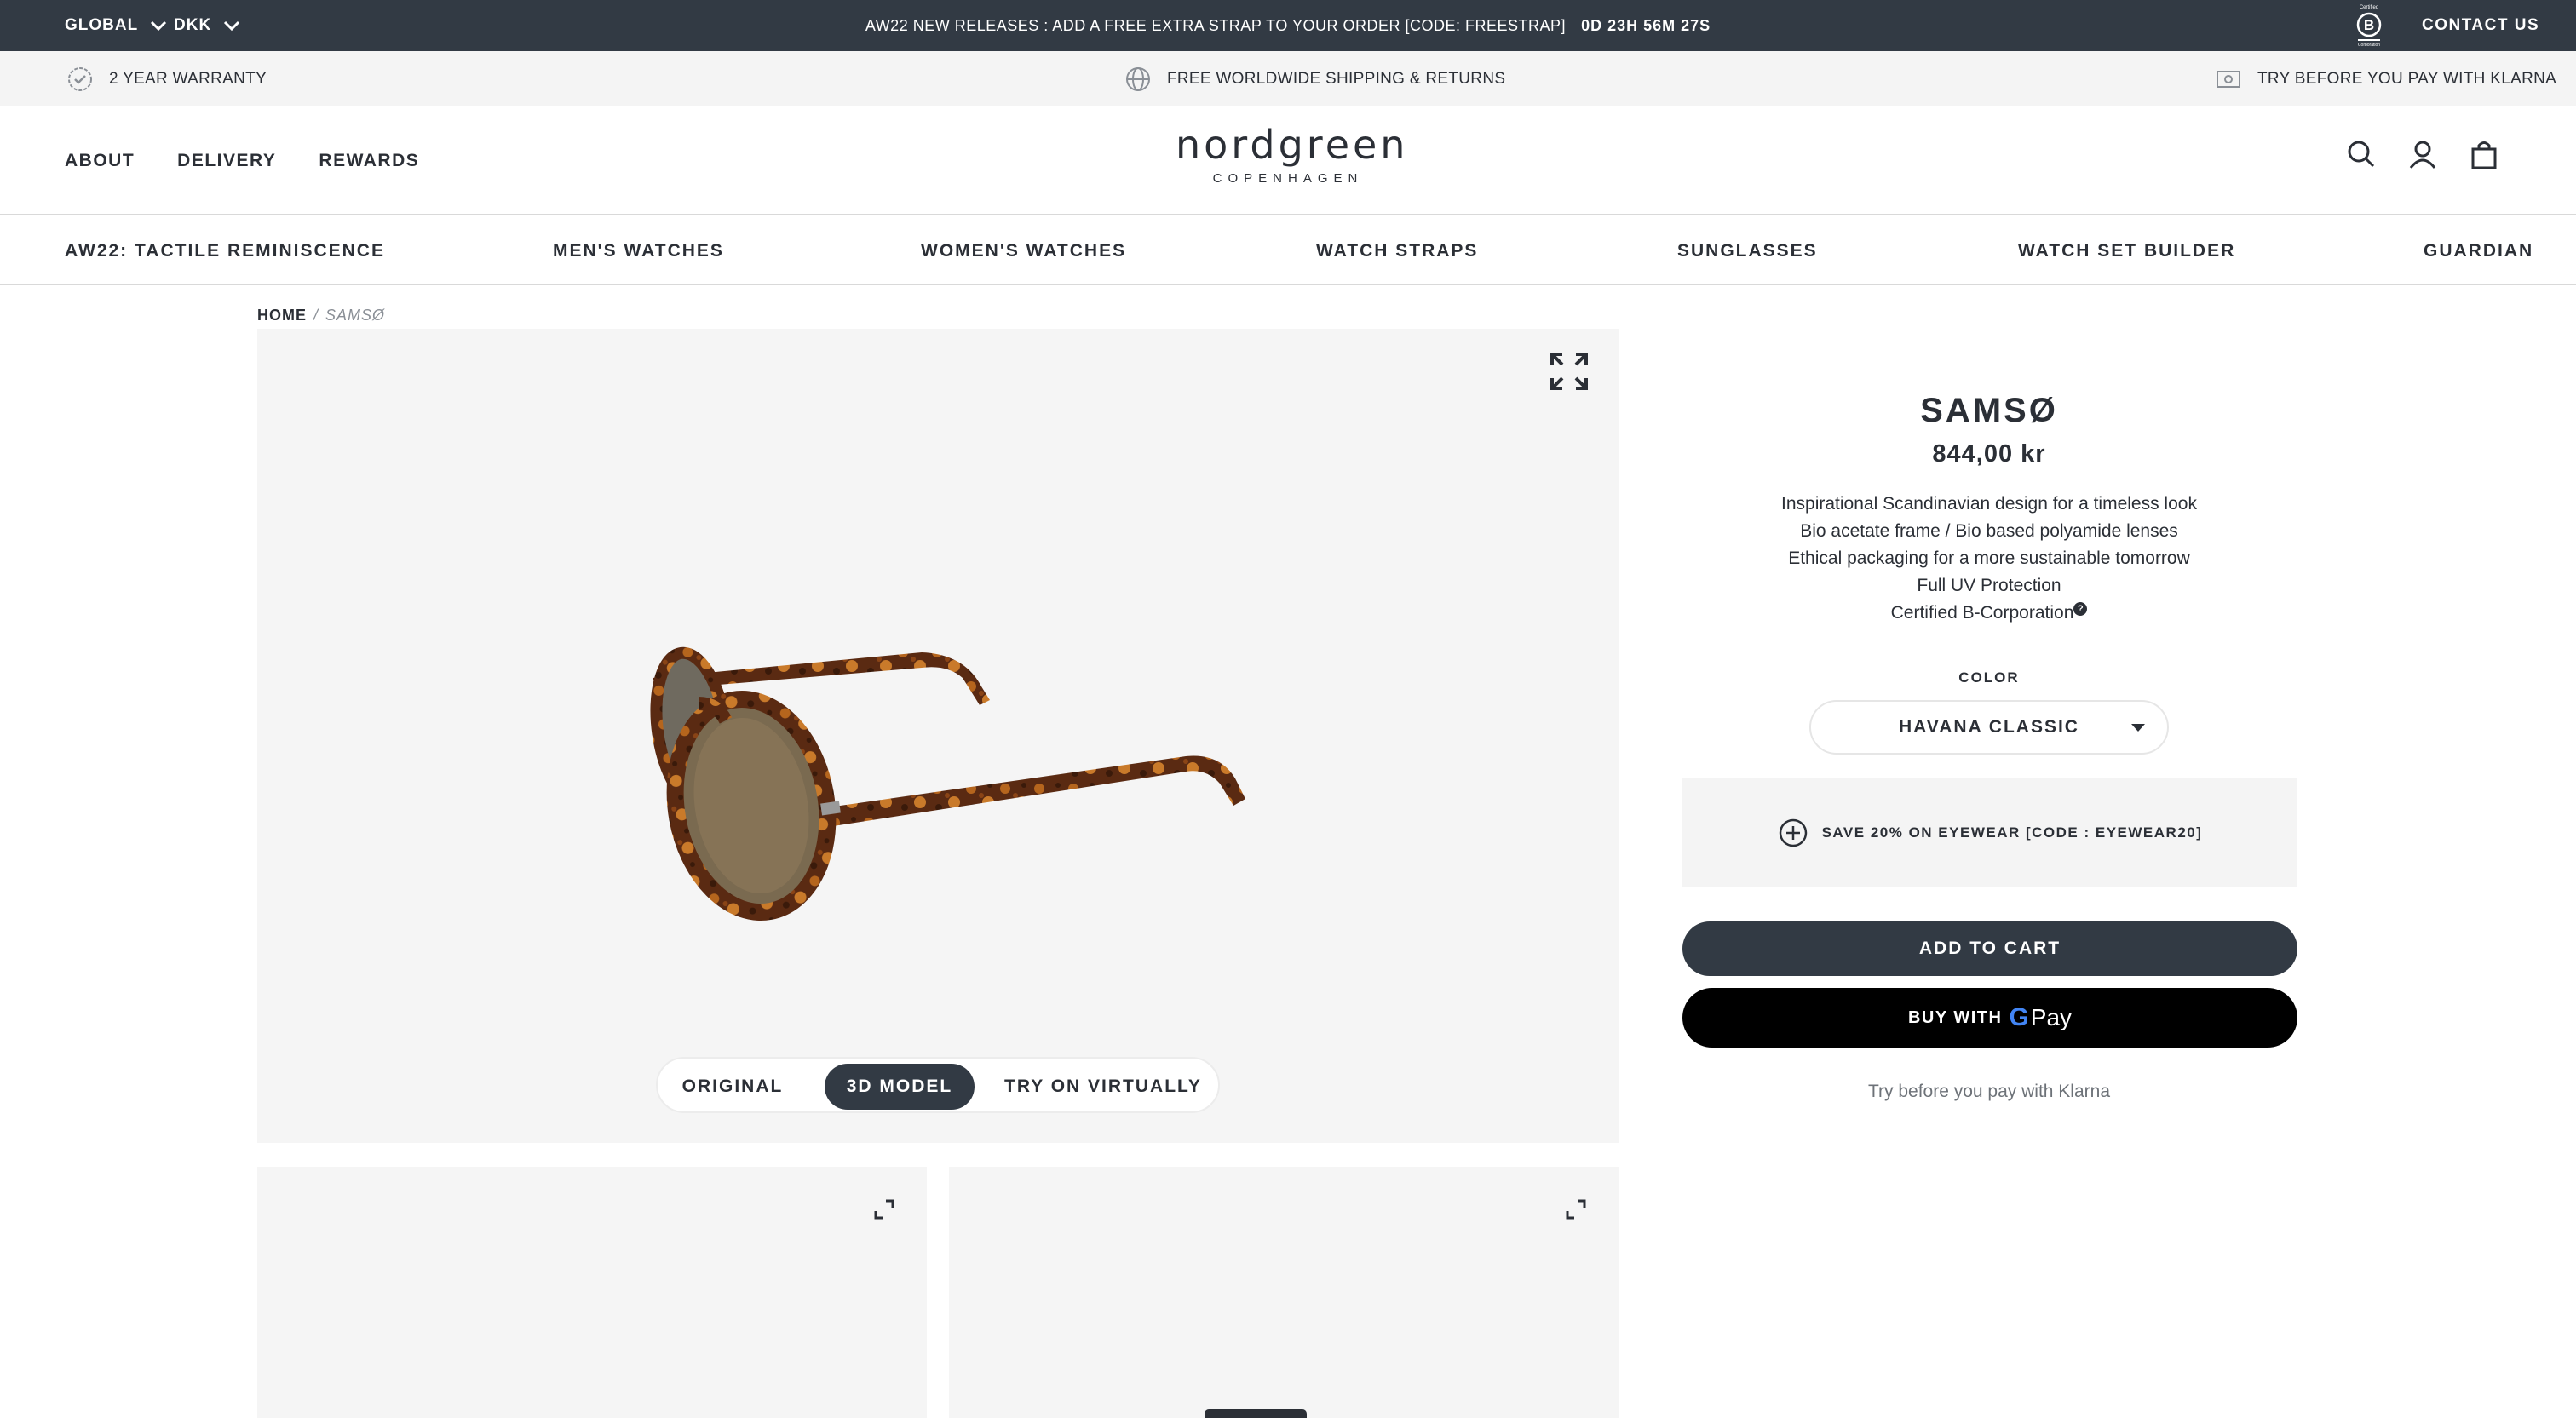 The height and width of the screenshot is (1418, 2576). Describe the element at coordinates (1138, 78) in the screenshot. I see `globe-icon` at that location.